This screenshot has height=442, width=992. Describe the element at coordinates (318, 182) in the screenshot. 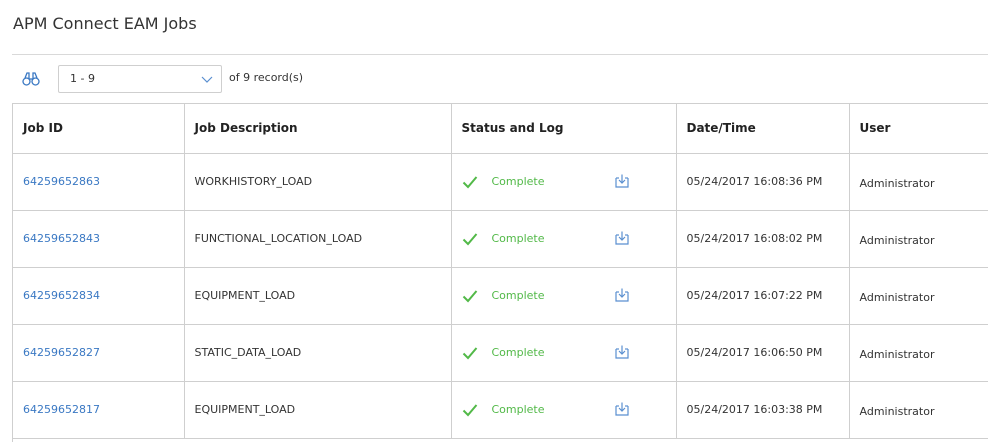

I see `job-description-cell: WORKHISTORY_LOAD` at that location.